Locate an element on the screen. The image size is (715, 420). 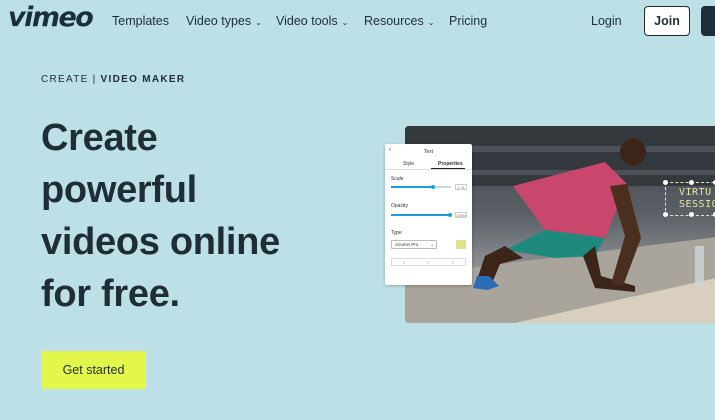
nav-item-video-types: Video types ⌄ is located at coordinates (224, 21).